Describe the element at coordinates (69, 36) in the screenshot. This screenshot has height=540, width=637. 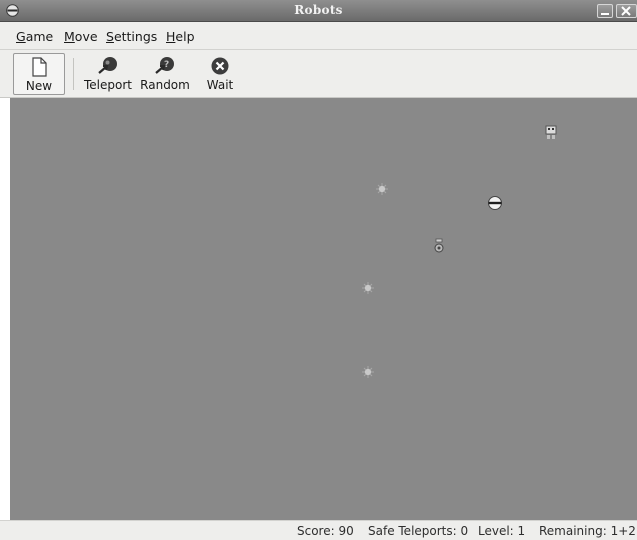
I see `menu-move-mnemonic: M` at that location.